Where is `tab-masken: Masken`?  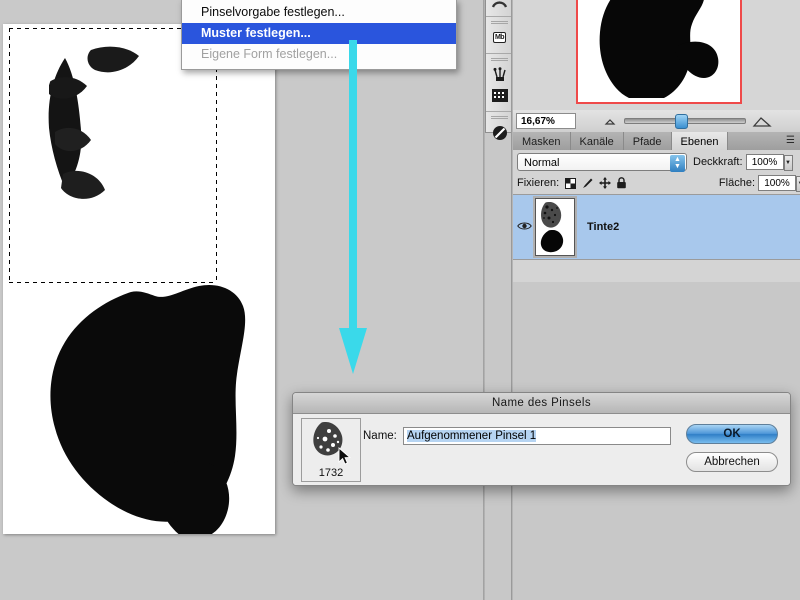 tab-masken: Masken is located at coordinates (542, 141).